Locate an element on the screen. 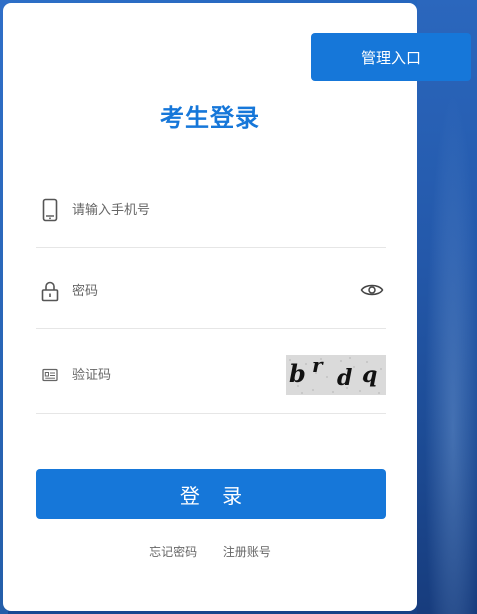 Image resolution: width=477 pixels, height=614 pixels. background-image is located at coordinates (447, 307).